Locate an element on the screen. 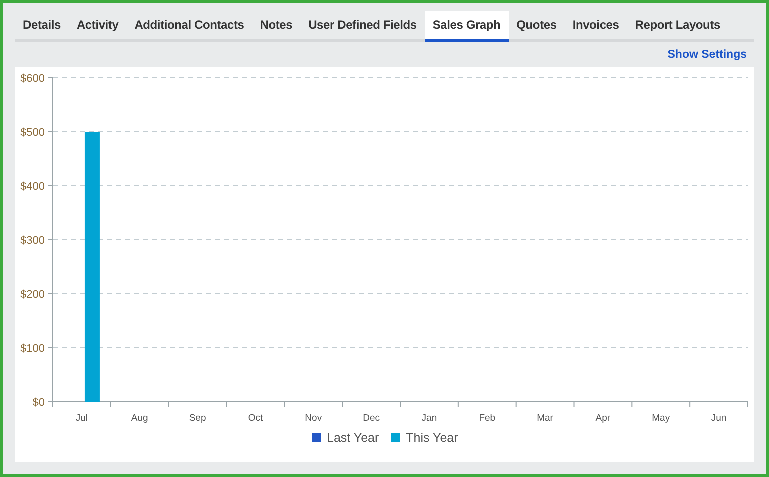 The width and height of the screenshot is (769, 477). x-axis-label: Aug is located at coordinates (139, 418).